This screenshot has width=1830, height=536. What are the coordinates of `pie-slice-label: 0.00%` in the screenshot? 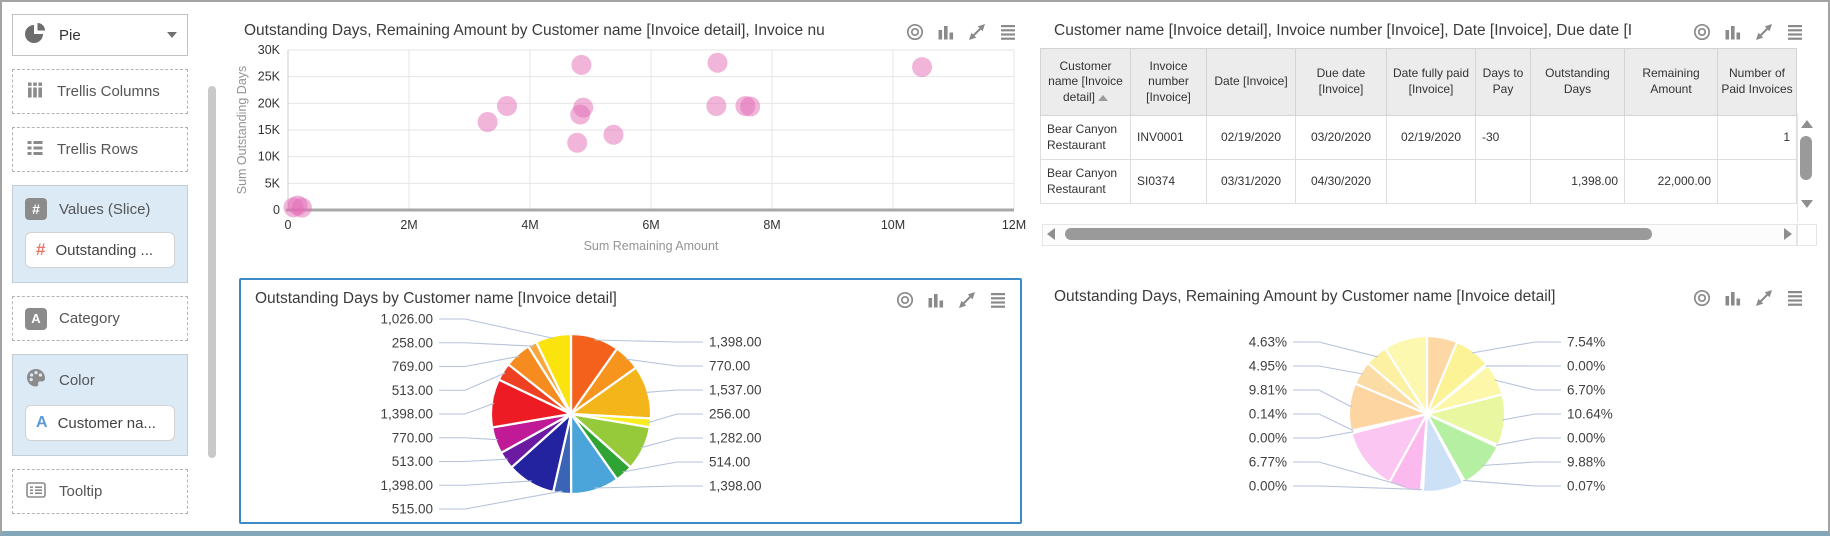 It's located at (1268, 438).